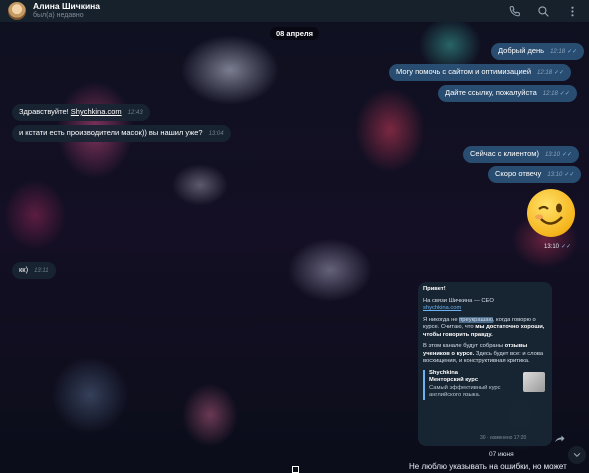 The image size is (589, 473). What do you see at coordinates (521, 50) in the screenshot?
I see `message-text: Добрый день` at bounding box center [521, 50].